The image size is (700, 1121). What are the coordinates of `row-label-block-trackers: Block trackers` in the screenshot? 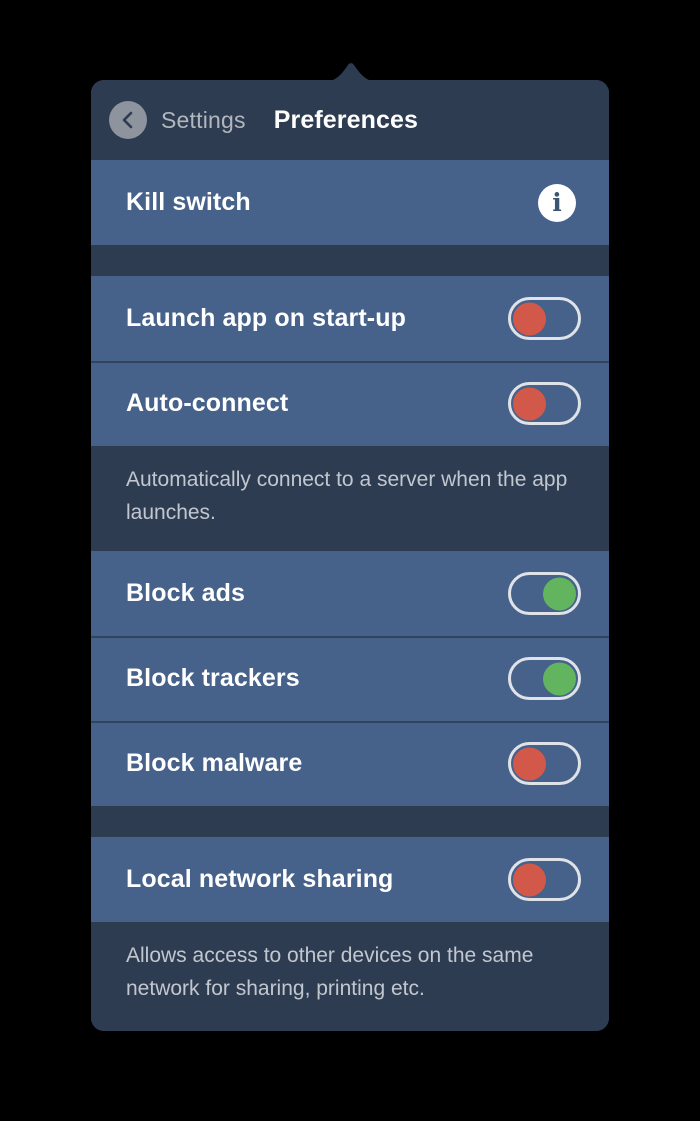 It's located at (213, 678).